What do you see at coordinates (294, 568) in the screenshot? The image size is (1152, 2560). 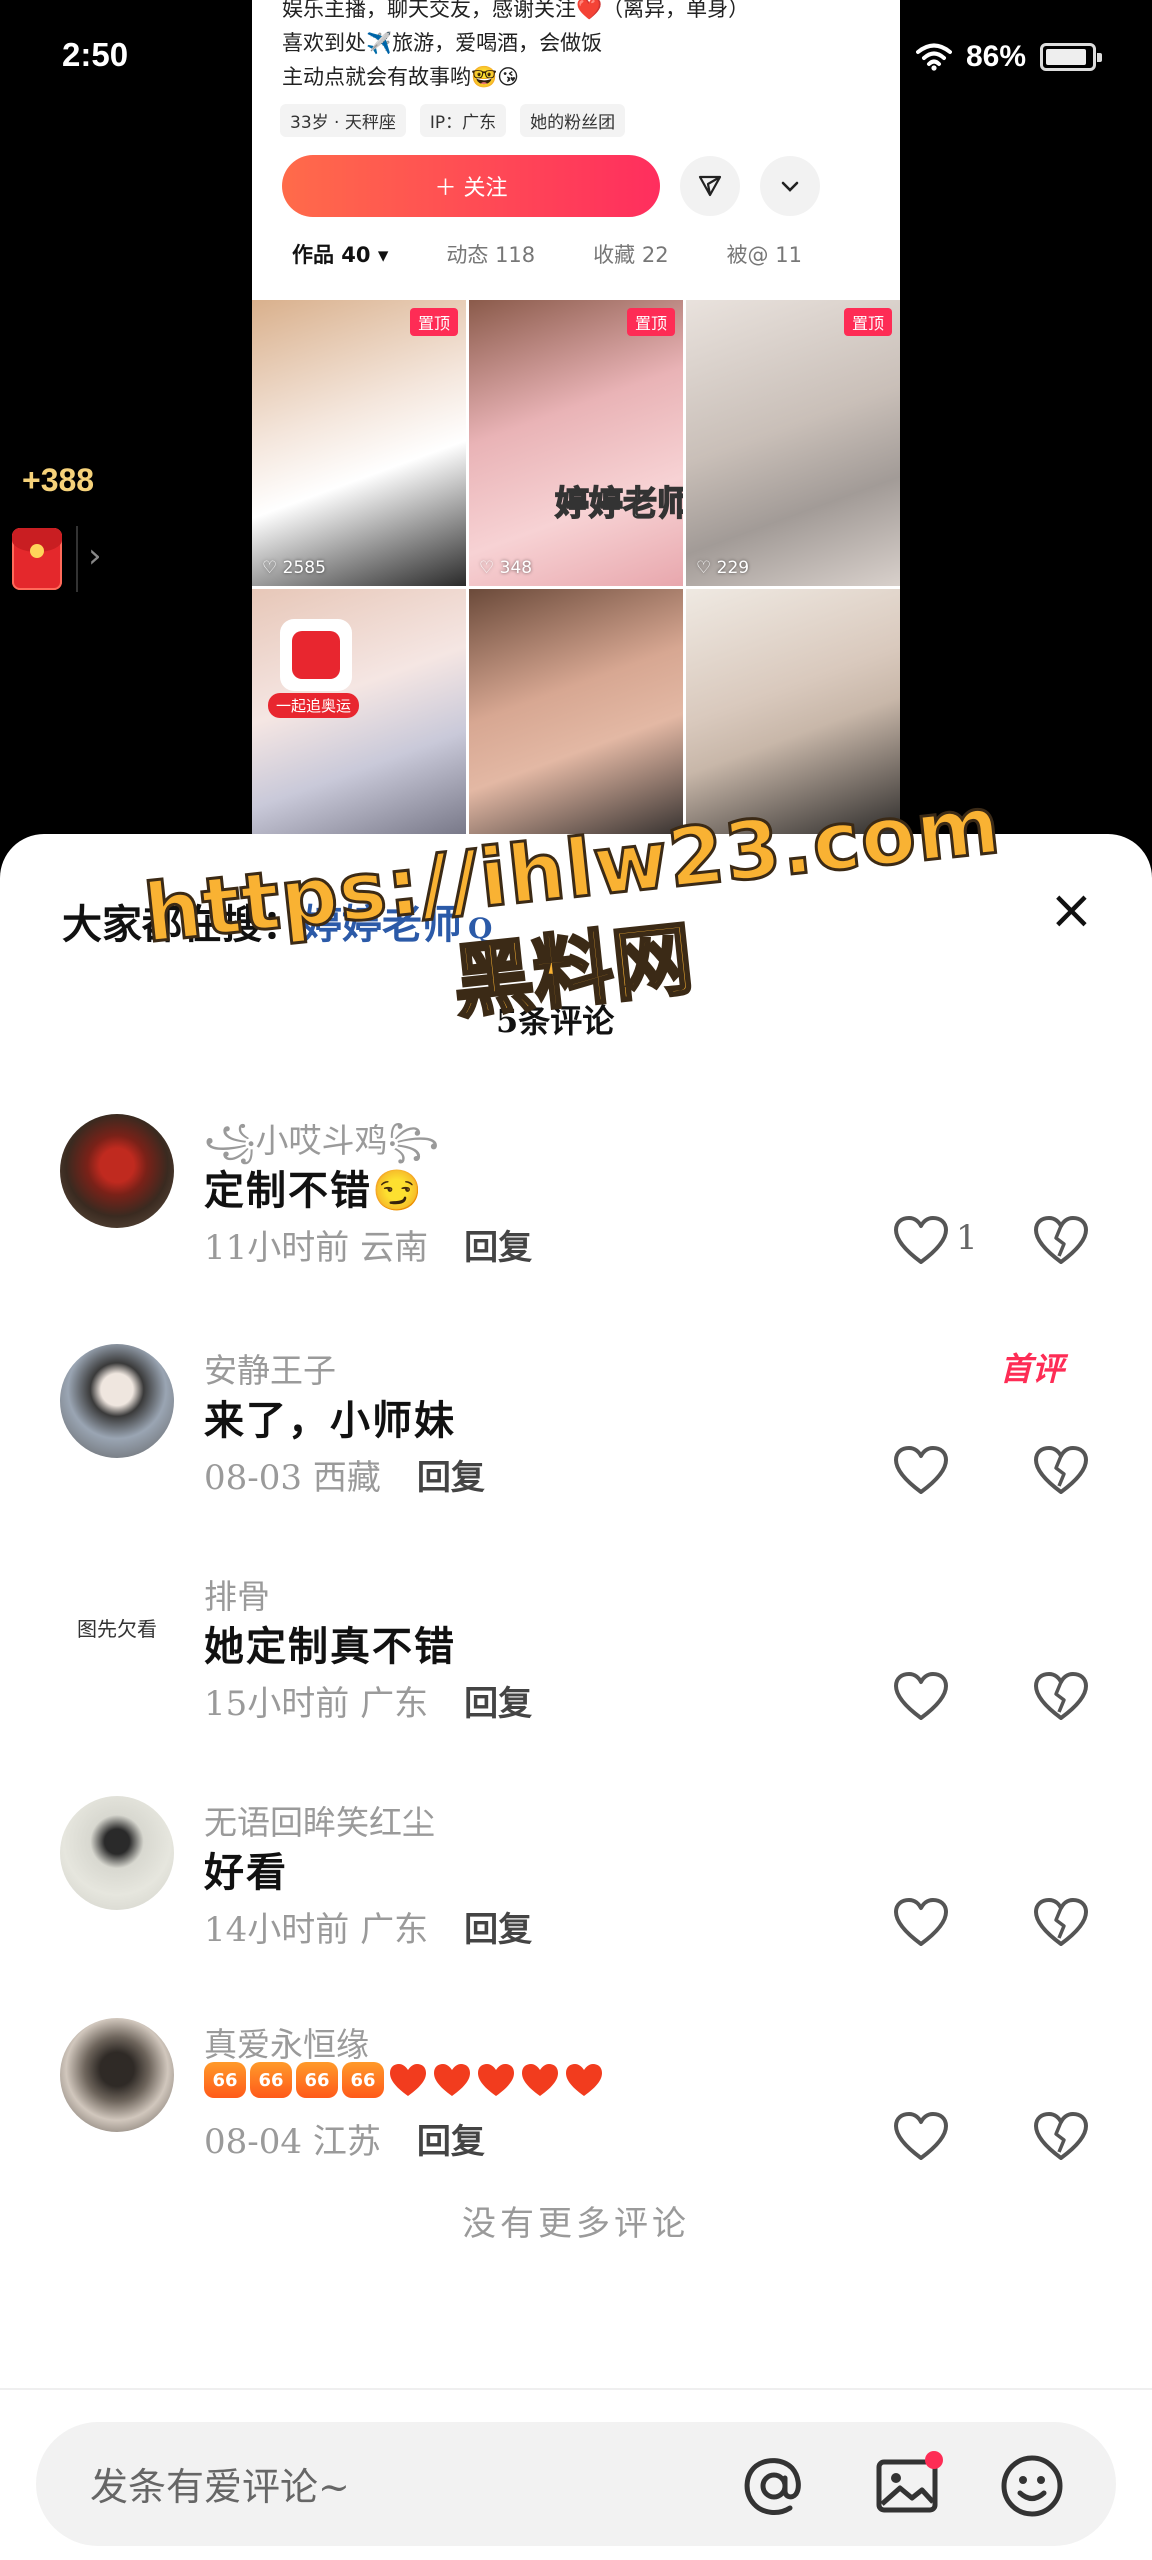 I see `like-count: ♡ 2585` at bounding box center [294, 568].